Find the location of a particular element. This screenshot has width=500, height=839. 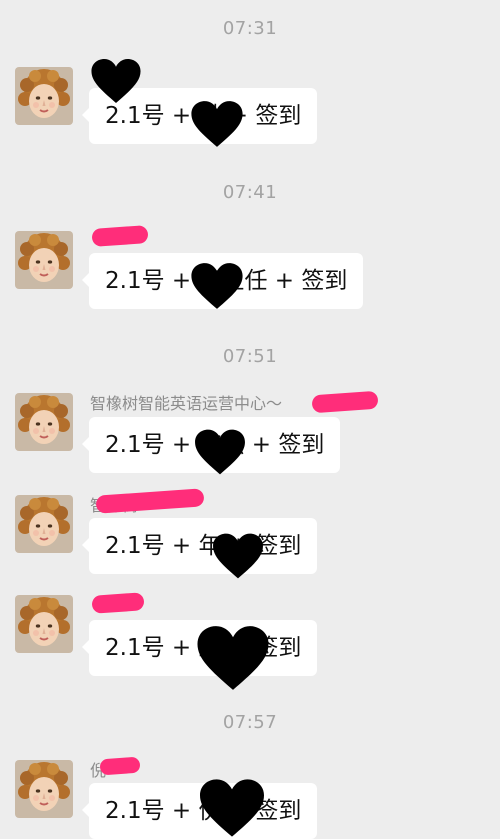

message-text: 2.1号 + 王 + 签到 is located at coordinates (203, 648).